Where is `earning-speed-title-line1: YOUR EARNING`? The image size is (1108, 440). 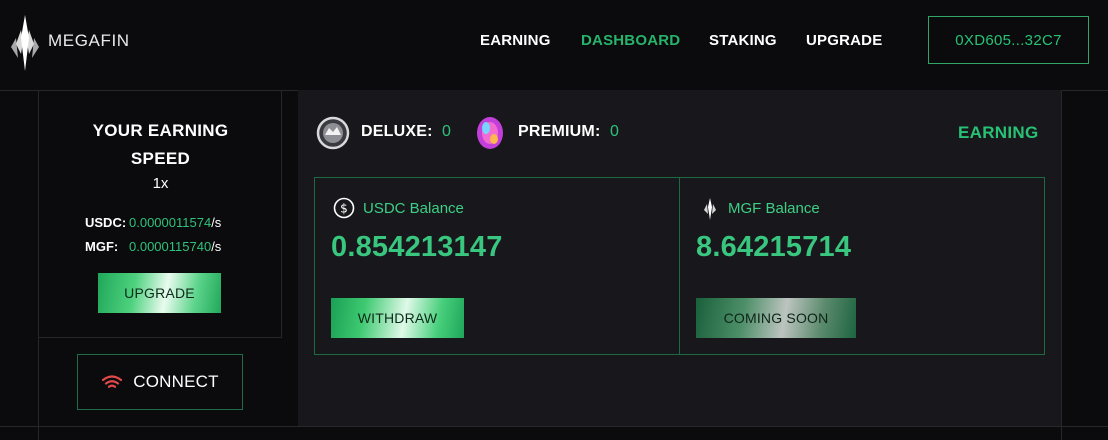 earning-speed-title-line1: YOUR EARNING is located at coordinates (160, 130).